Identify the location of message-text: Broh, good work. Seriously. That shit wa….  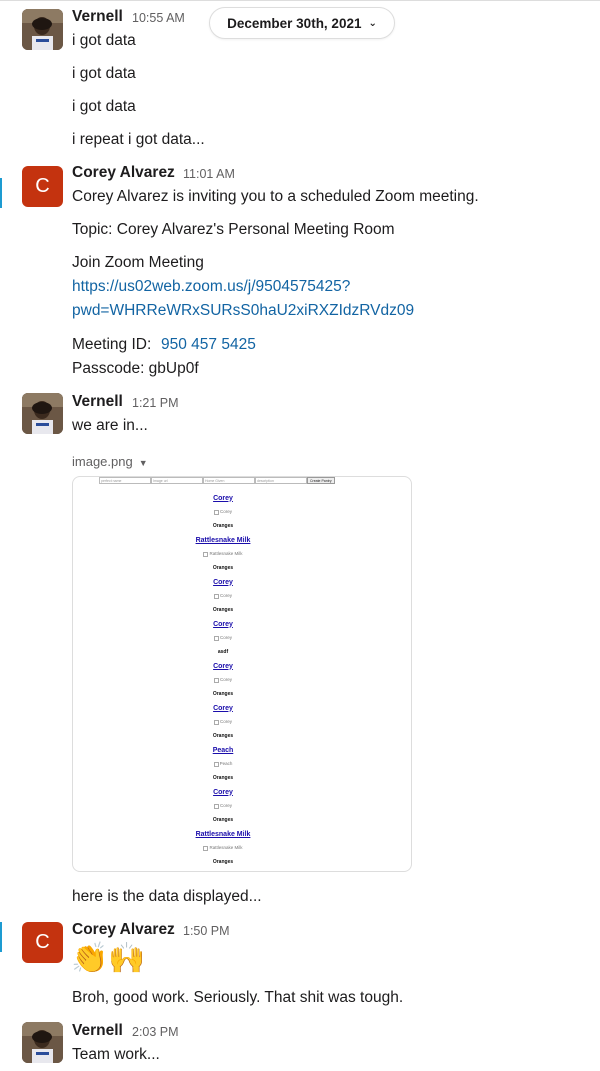
(238, 997).